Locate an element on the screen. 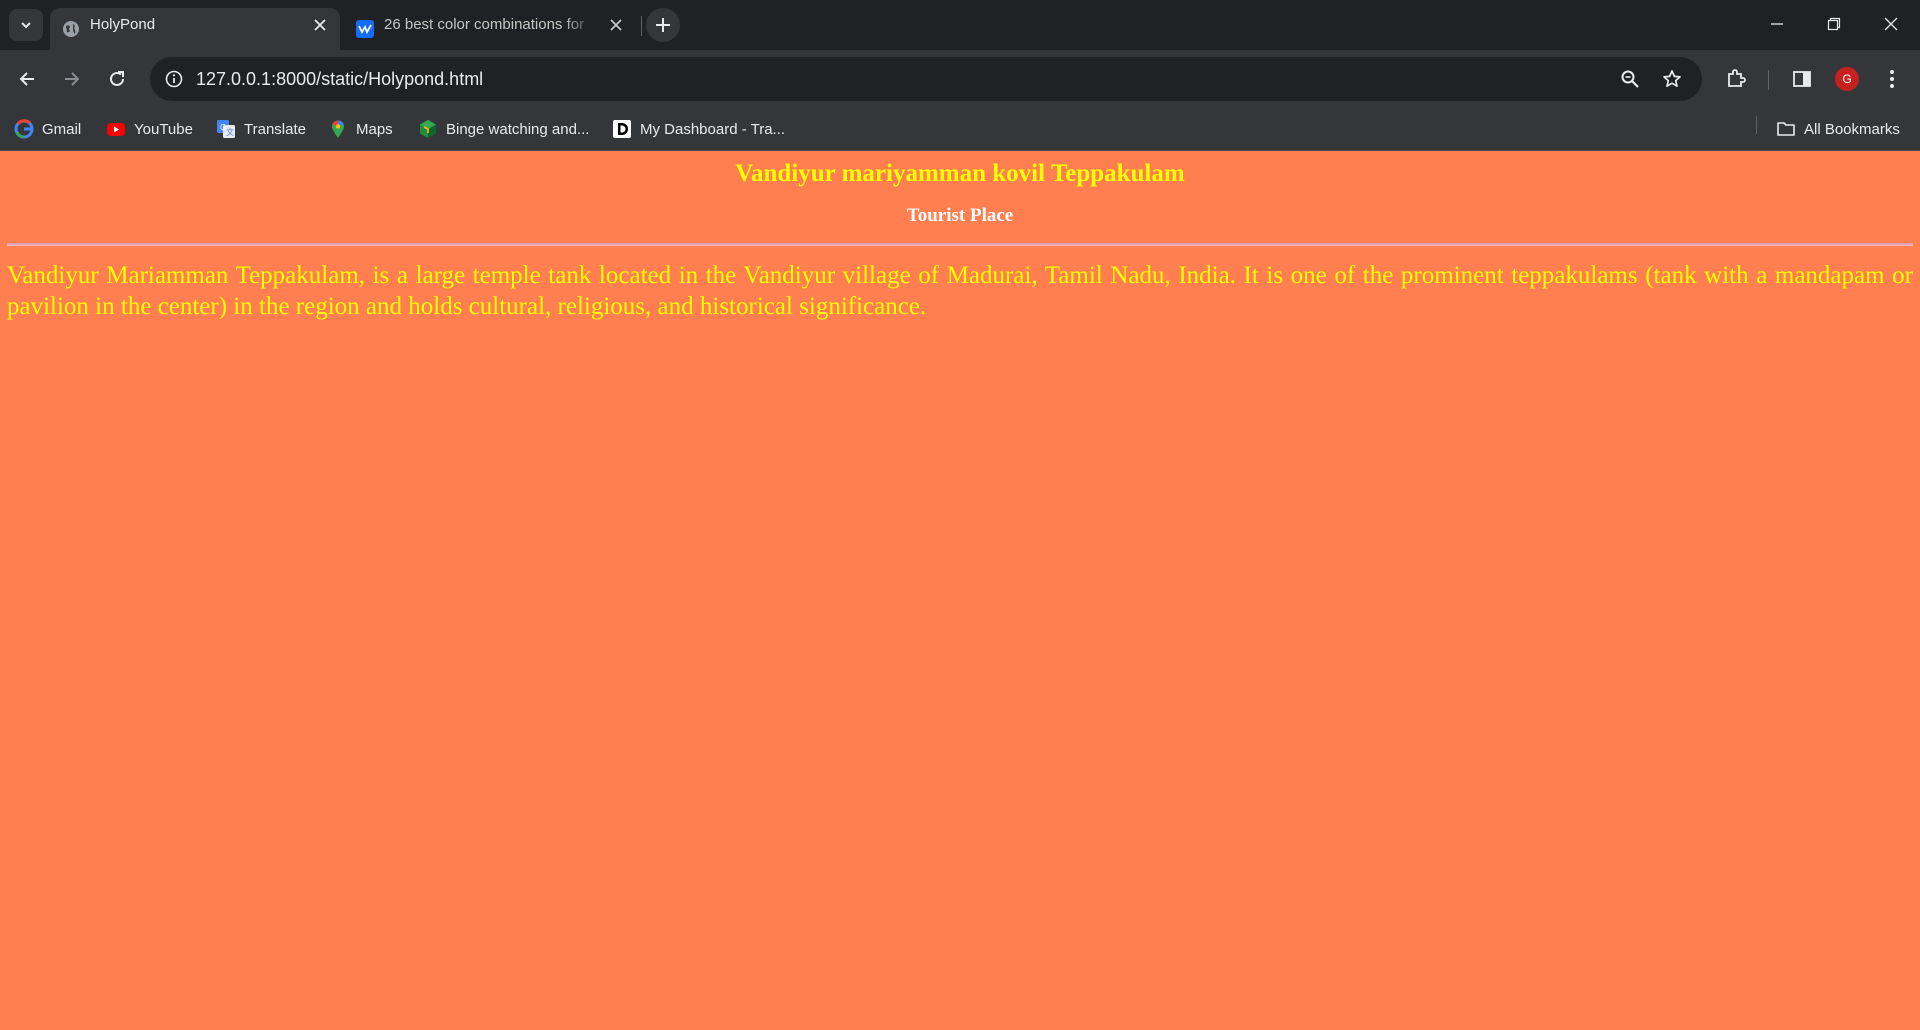  side-panel-button is located at coordinates (1802, 79).